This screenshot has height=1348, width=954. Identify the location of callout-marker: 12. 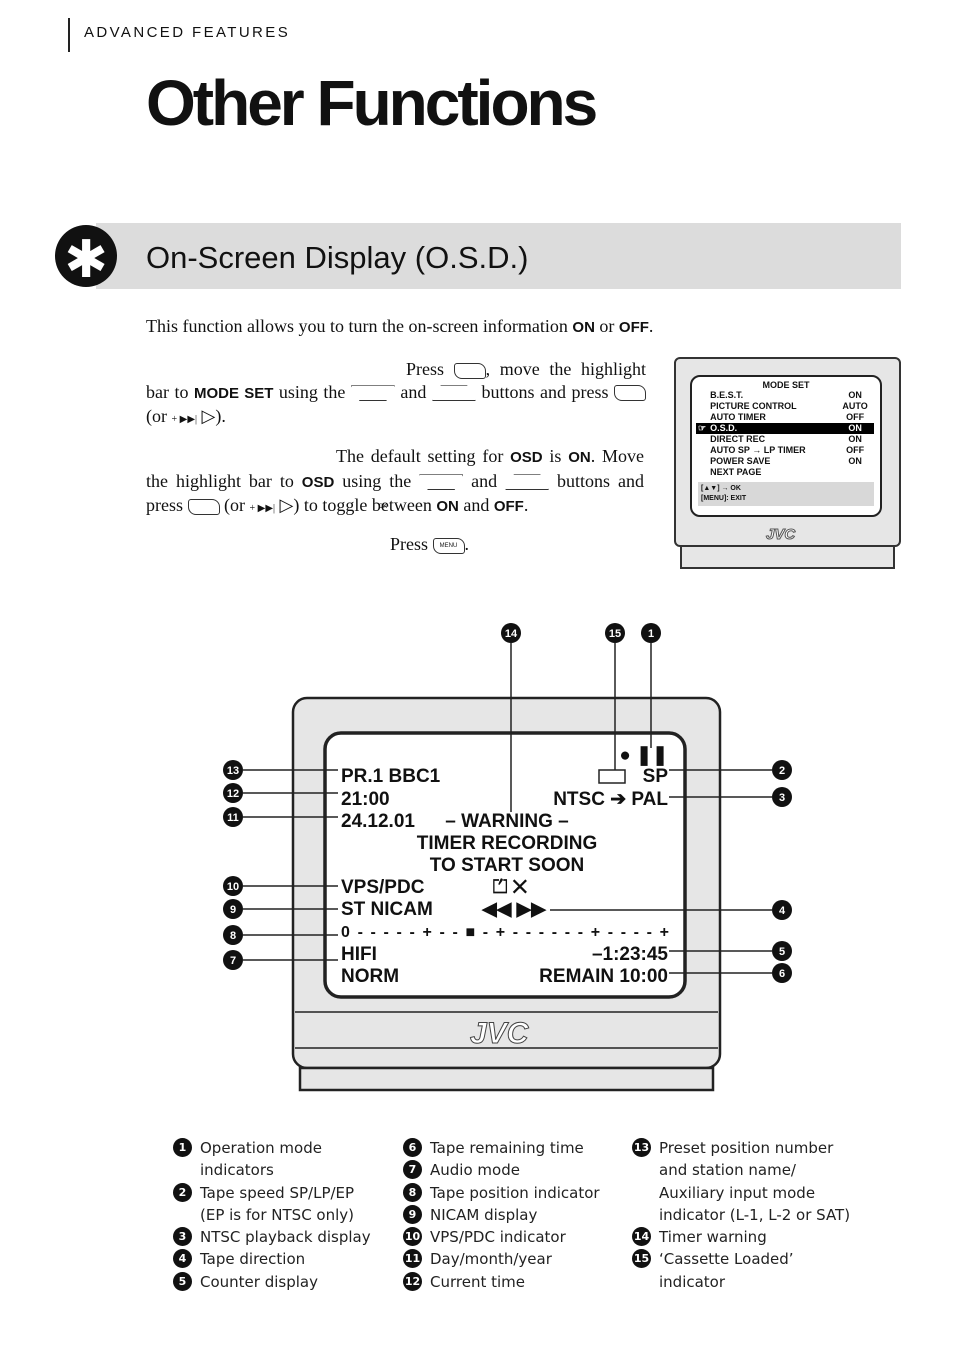
(233, 793).